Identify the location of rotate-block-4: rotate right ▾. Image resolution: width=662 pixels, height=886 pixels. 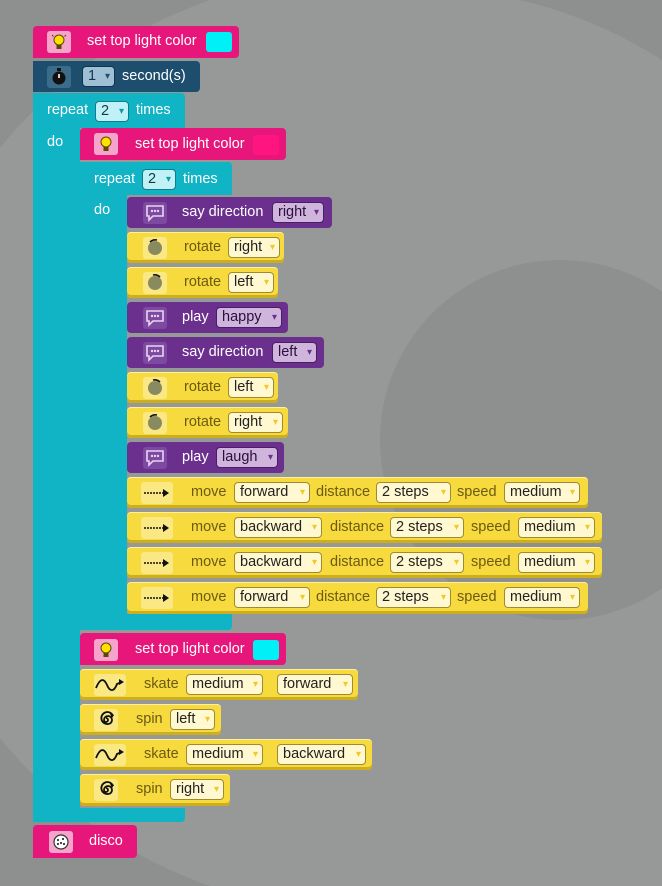
(207, 422).